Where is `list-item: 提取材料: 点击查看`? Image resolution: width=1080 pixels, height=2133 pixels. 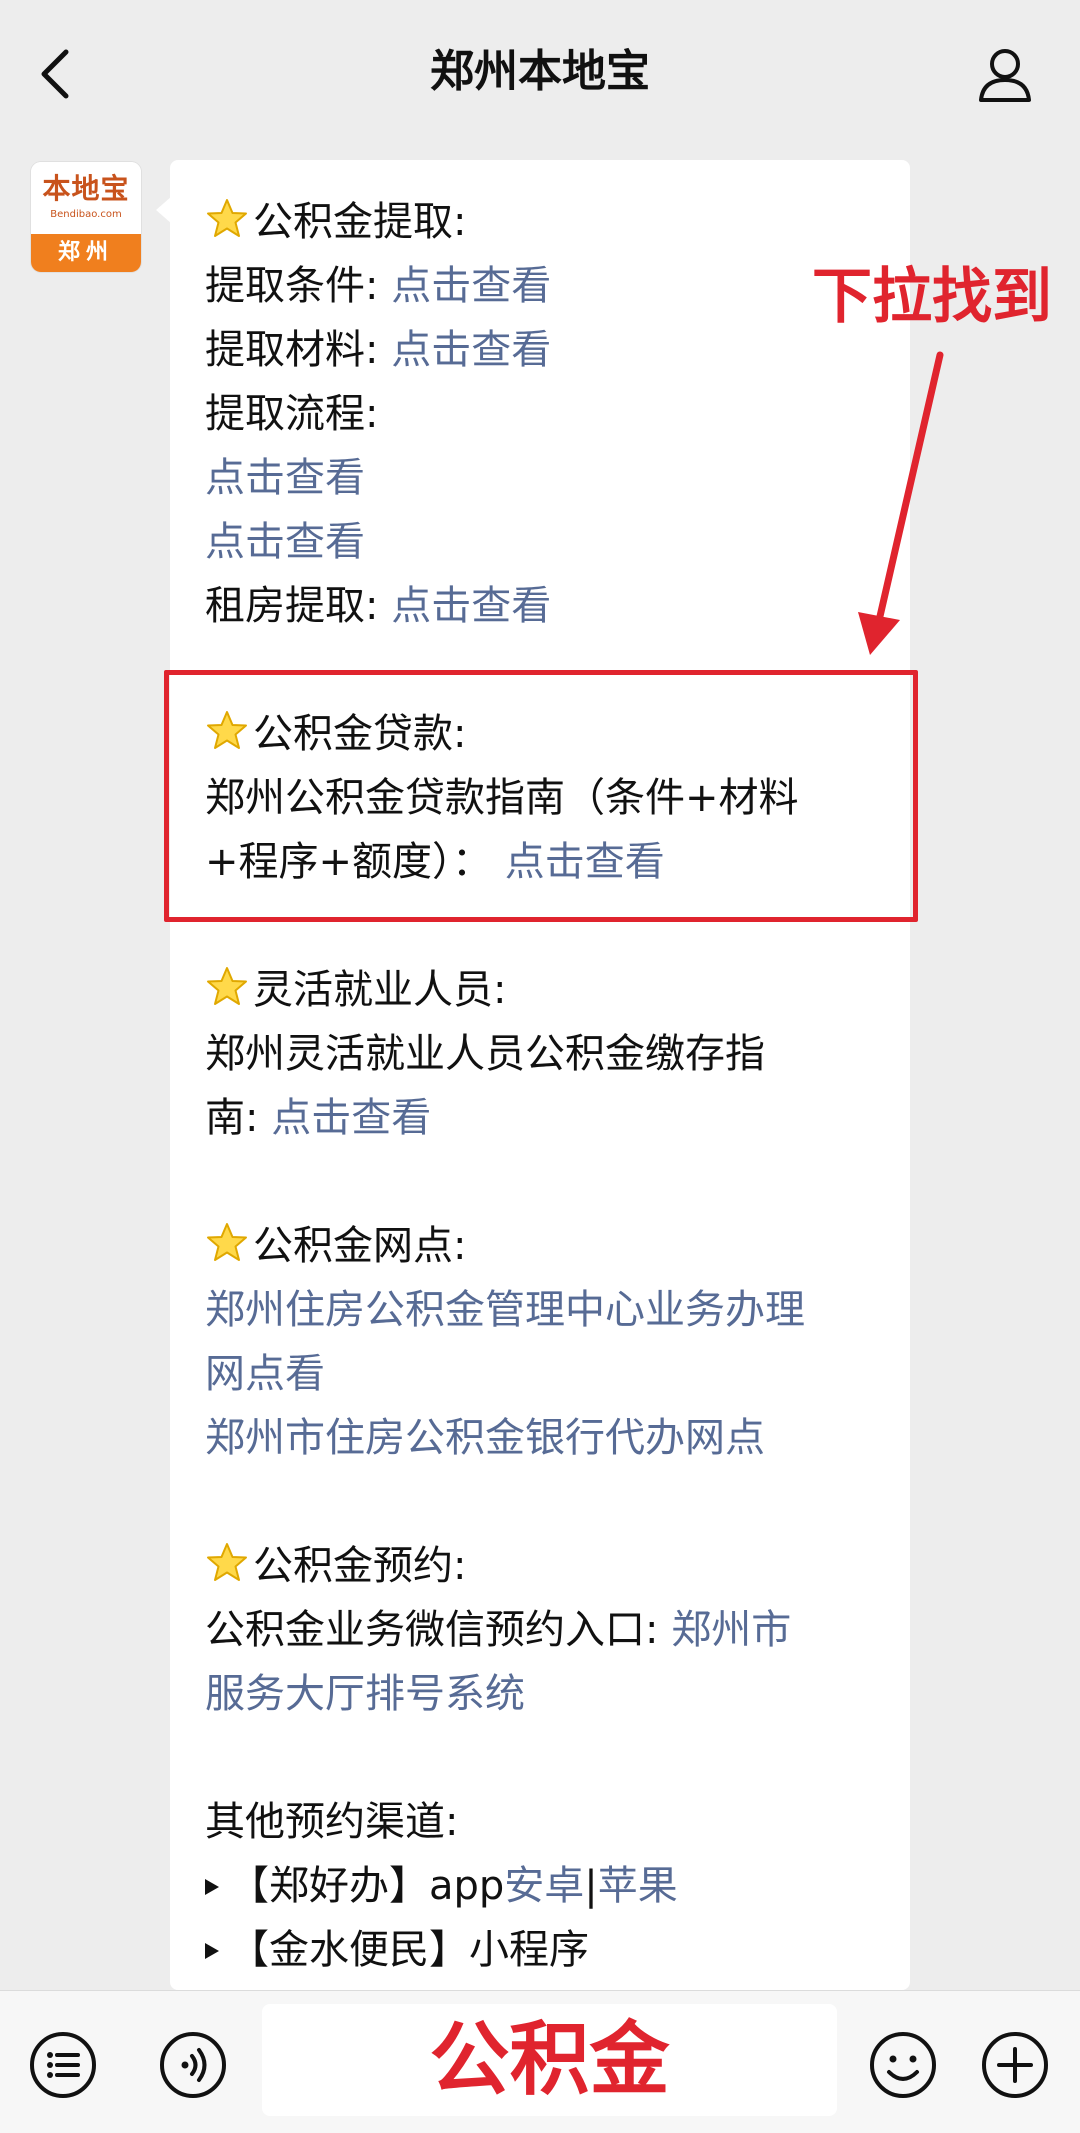 list-item: 提取材料: 点击查看 is located at coordinates (378, 350).